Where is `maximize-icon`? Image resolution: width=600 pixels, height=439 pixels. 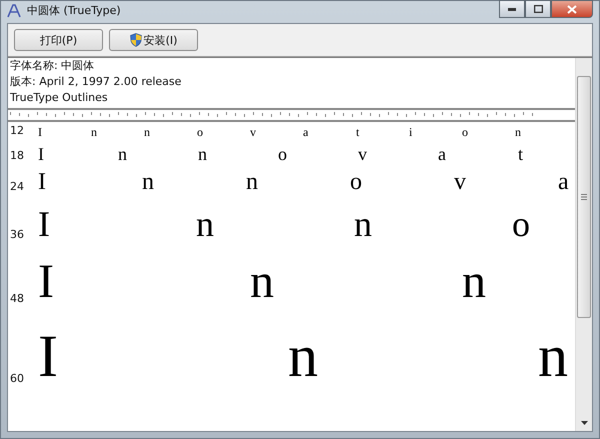
maximize-icon is located at coordinates (538, 9).